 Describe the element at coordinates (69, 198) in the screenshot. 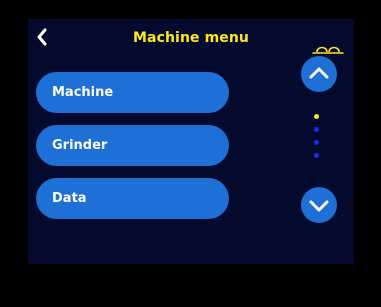

I see `menu-item-label: Data` at that location.